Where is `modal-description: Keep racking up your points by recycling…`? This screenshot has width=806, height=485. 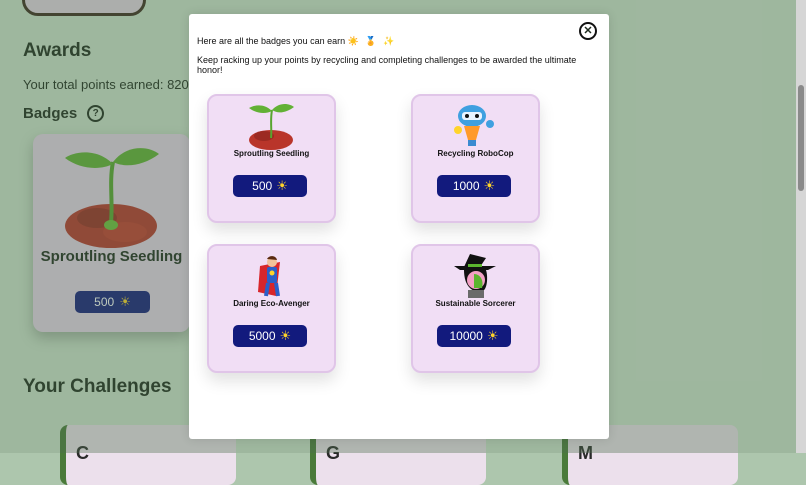 modal-description: Keep racking up your points by recycling… is located at coordinates (387, 65).